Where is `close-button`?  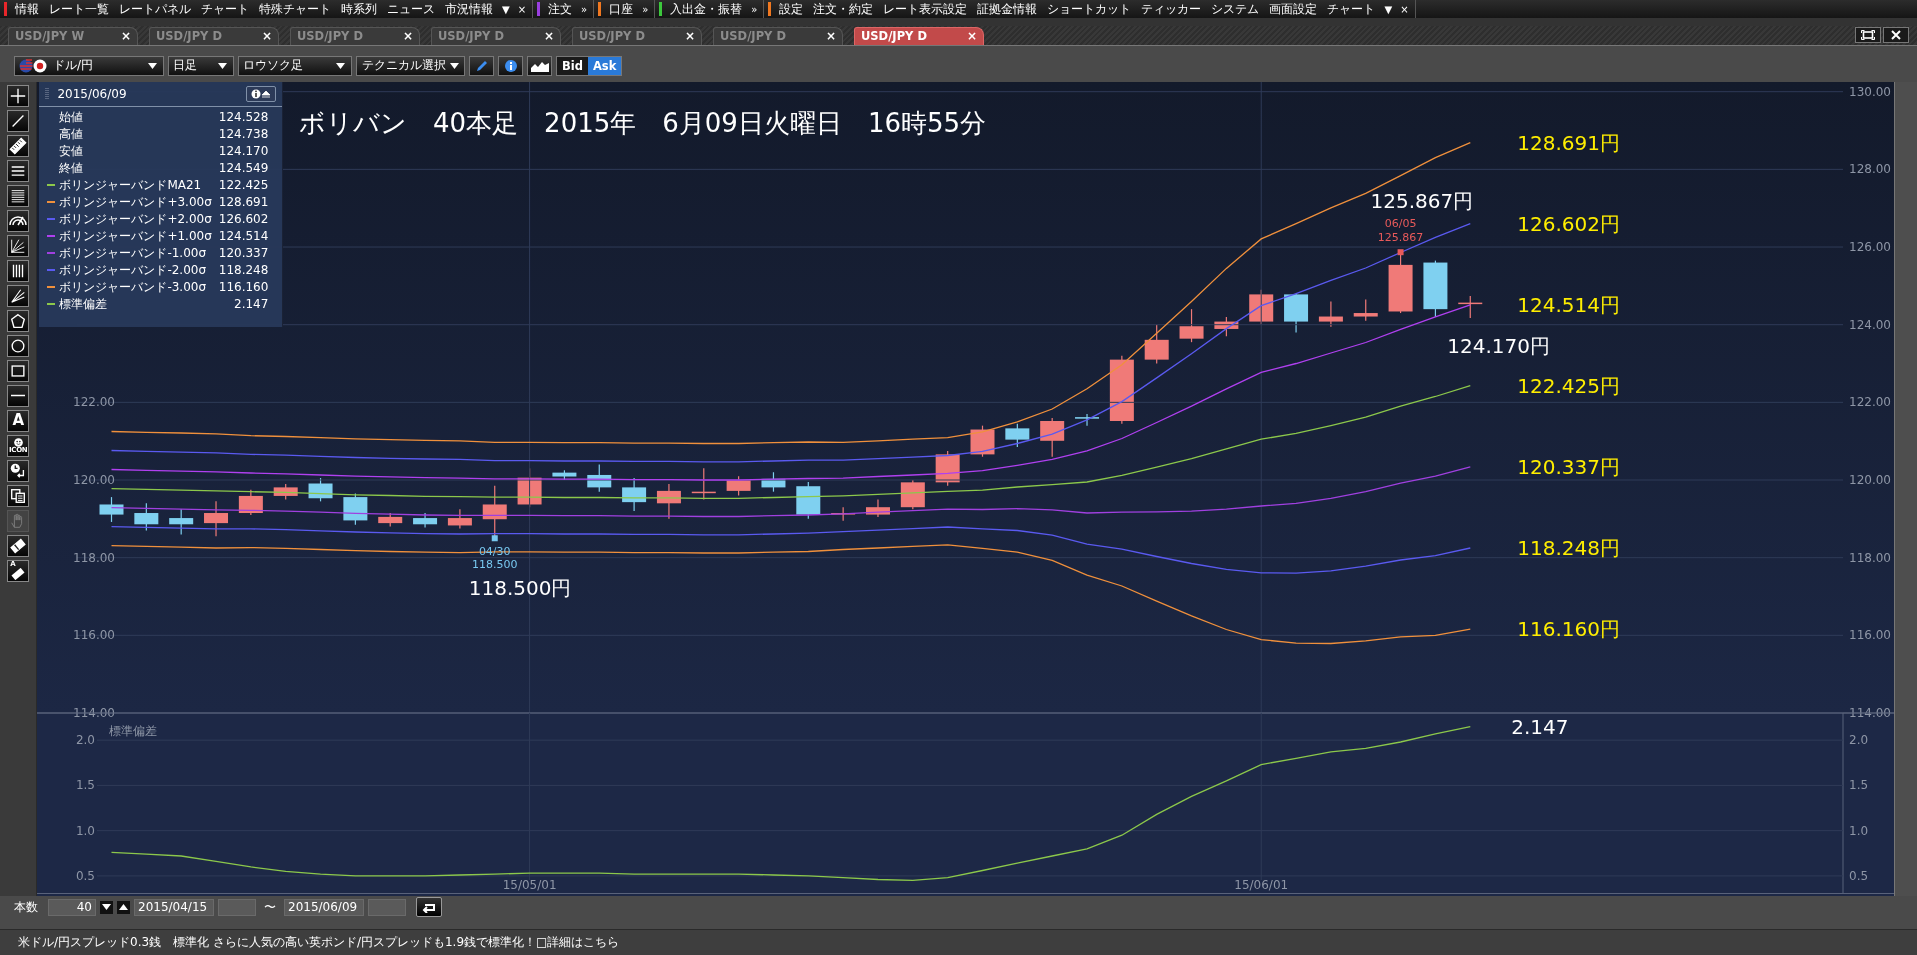 close-button is located at coordinates (1896, 34).